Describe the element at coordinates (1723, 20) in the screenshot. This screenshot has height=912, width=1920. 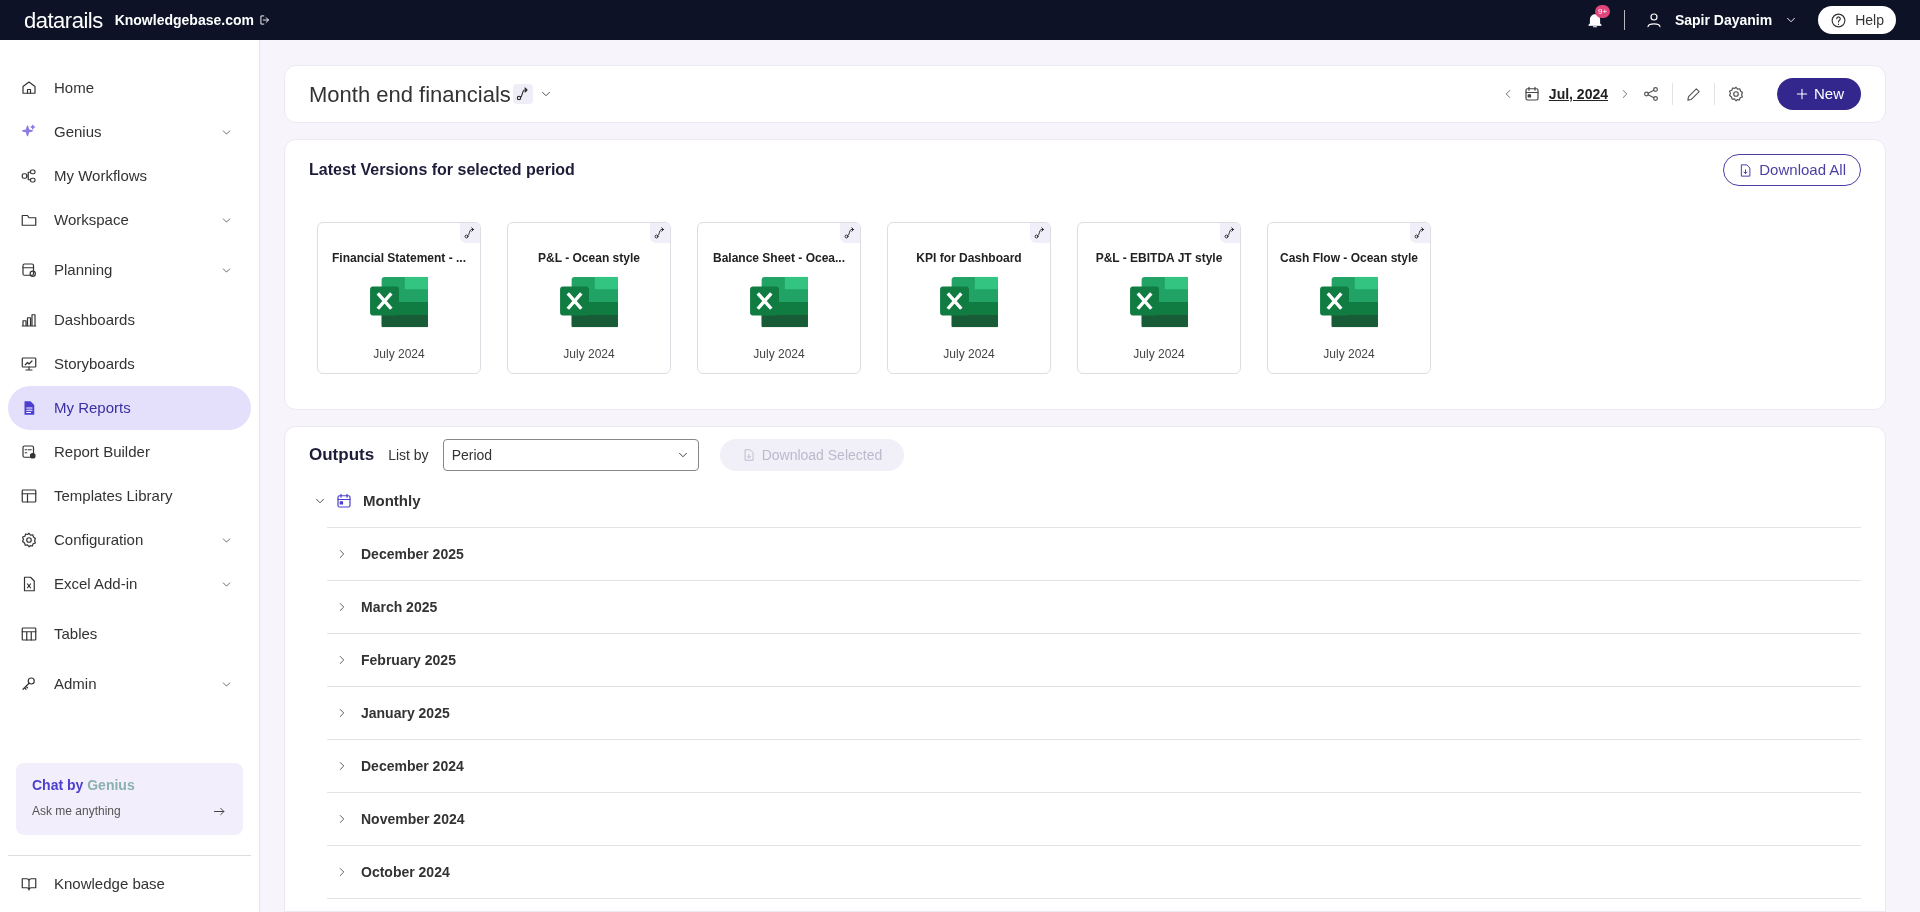
I see `user-name: Sapir Dayanim` at that location.